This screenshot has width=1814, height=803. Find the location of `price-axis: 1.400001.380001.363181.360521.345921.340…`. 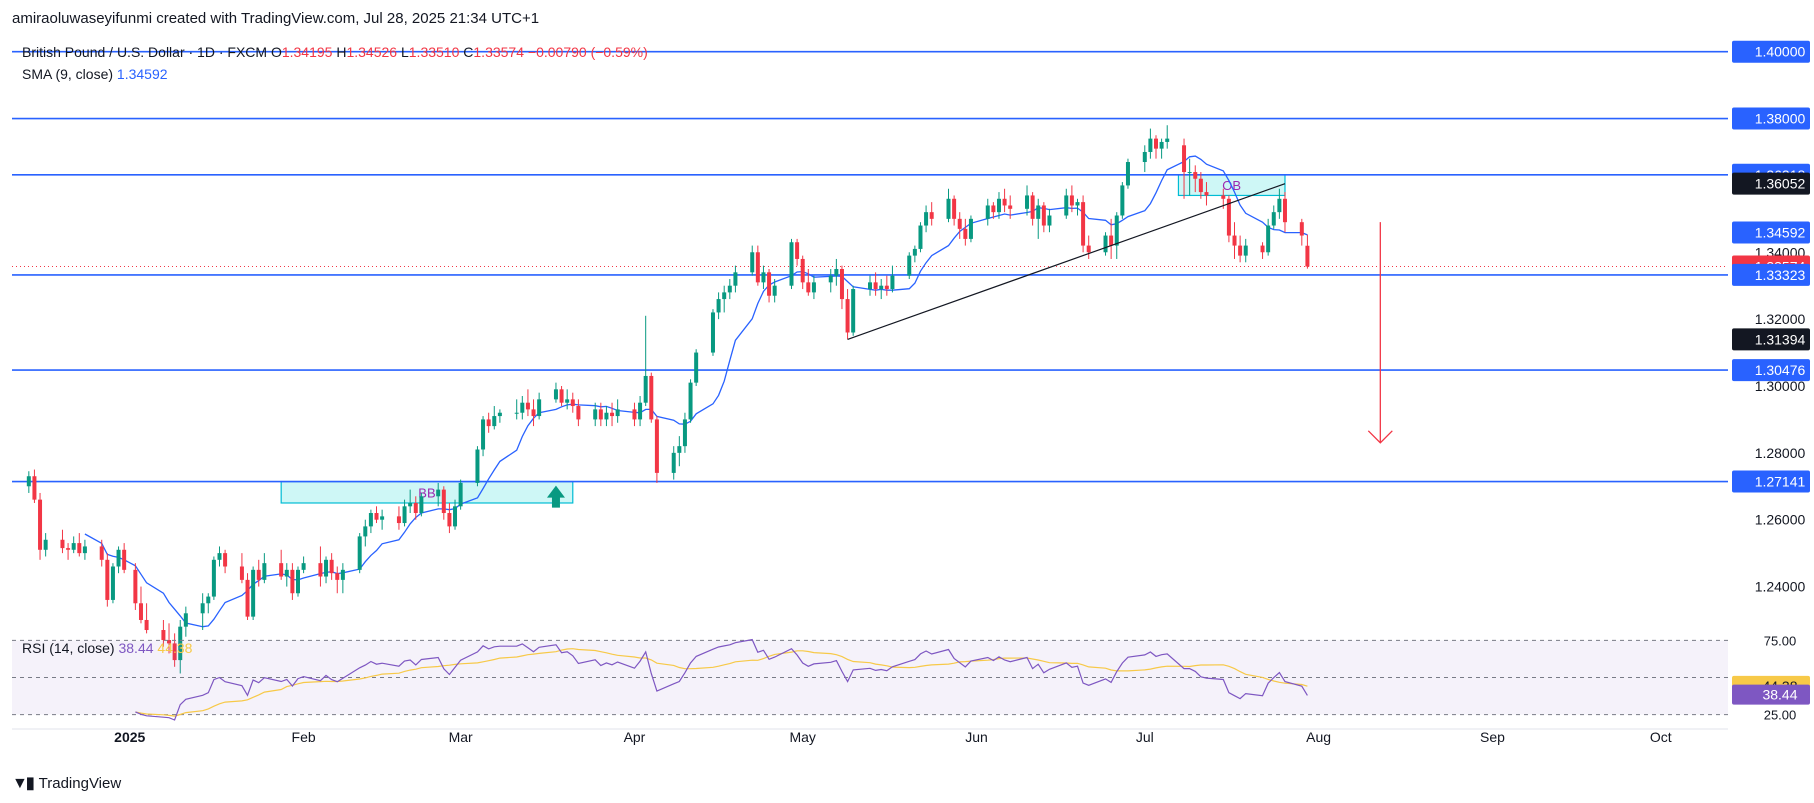

price-axis: 1.400001.380001.363181.360521.345921.340… is located at coordinates (1771, 317).